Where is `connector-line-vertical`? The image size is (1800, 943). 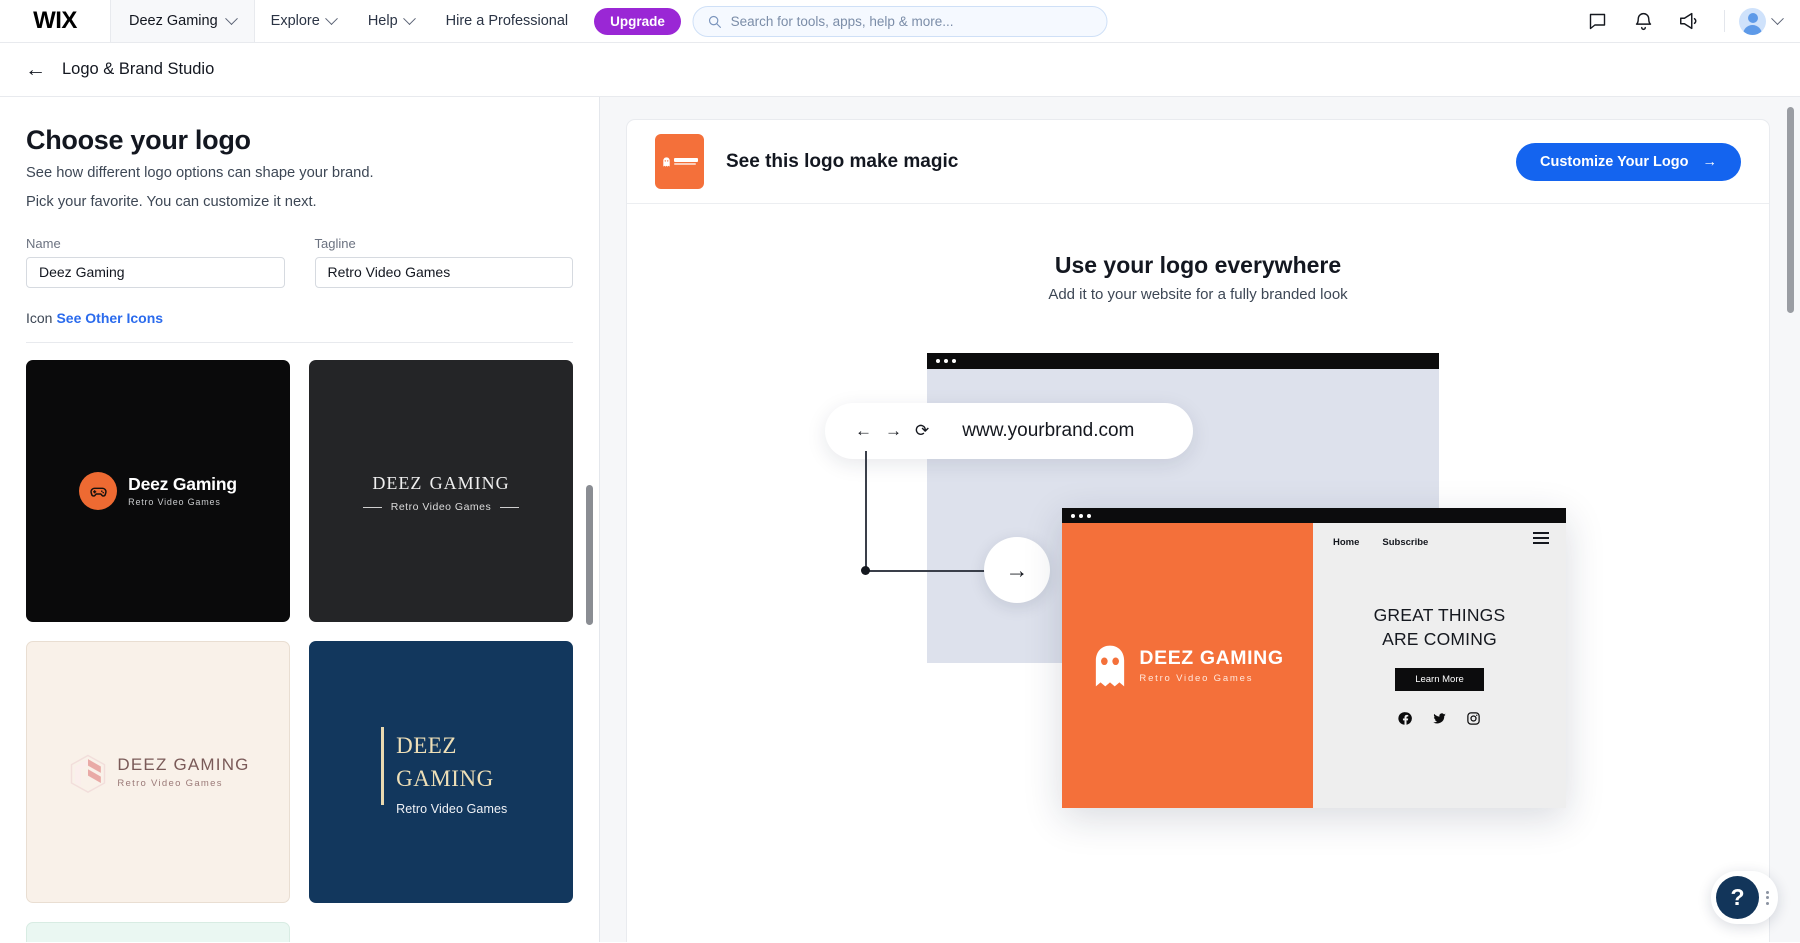
connector-line-vertical is located at coordinates (866, 511).